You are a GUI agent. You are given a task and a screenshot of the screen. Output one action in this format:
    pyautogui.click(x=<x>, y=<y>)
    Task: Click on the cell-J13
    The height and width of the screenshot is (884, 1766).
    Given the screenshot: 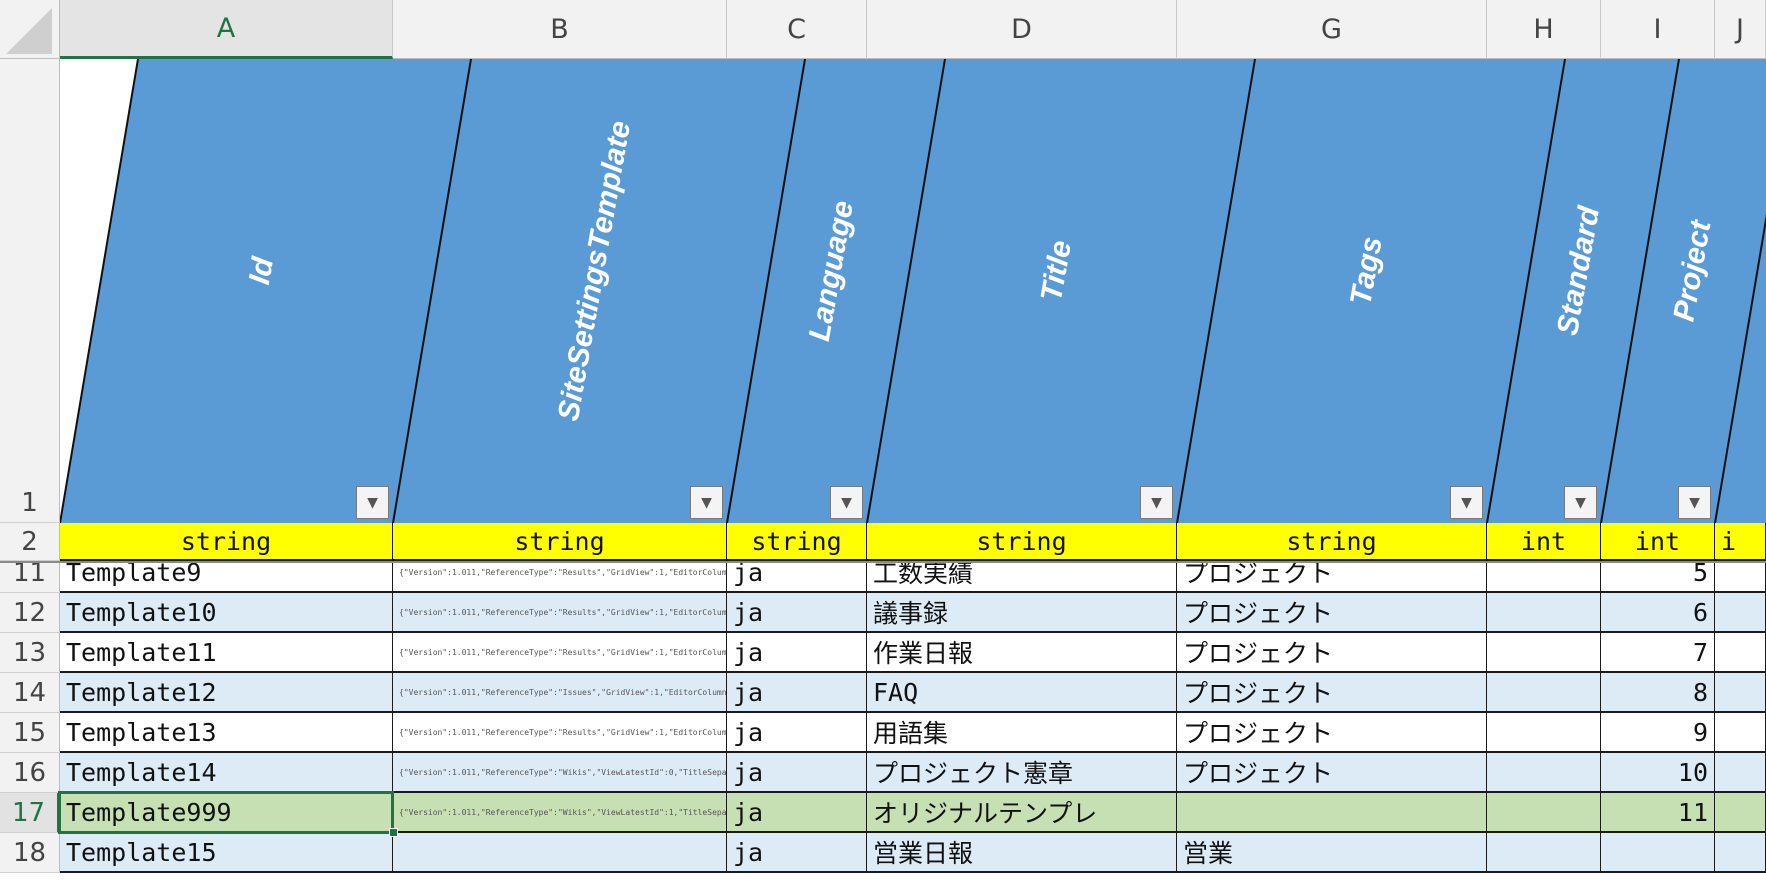 What is the action you would take?
    pyautogui.click(x=1740, y=653)
    